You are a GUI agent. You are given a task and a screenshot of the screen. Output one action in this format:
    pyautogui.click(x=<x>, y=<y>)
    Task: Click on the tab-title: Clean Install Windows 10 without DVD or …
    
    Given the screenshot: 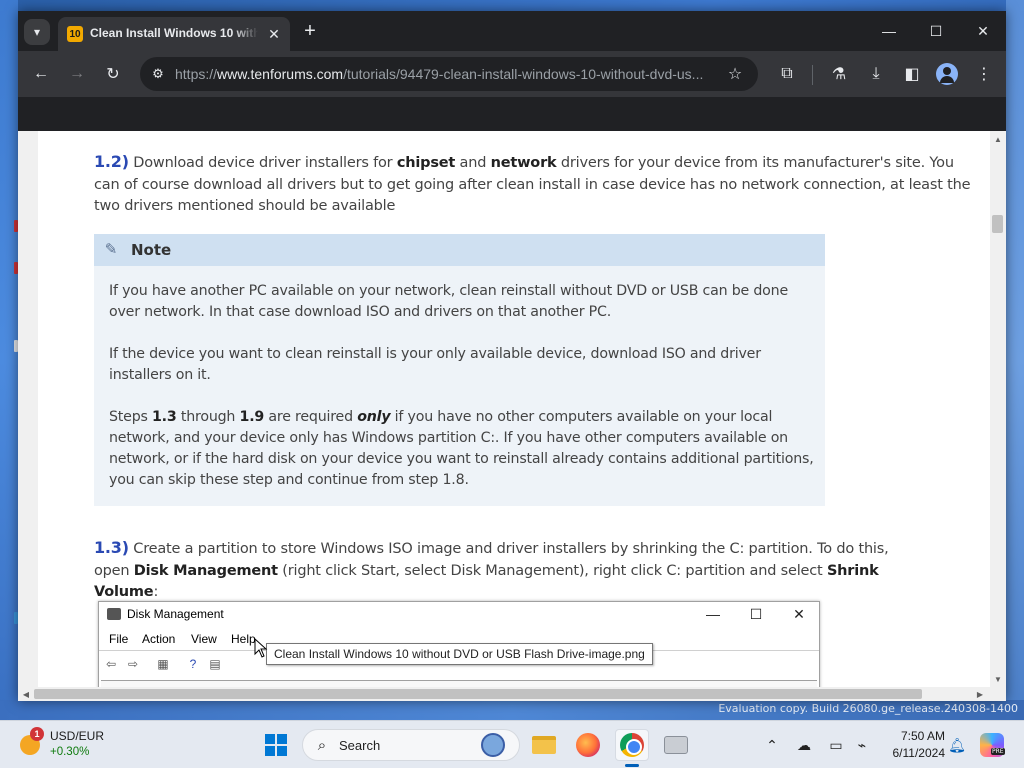 What is the action you would take?
    pyautogui.click(x=174, y=33)
    